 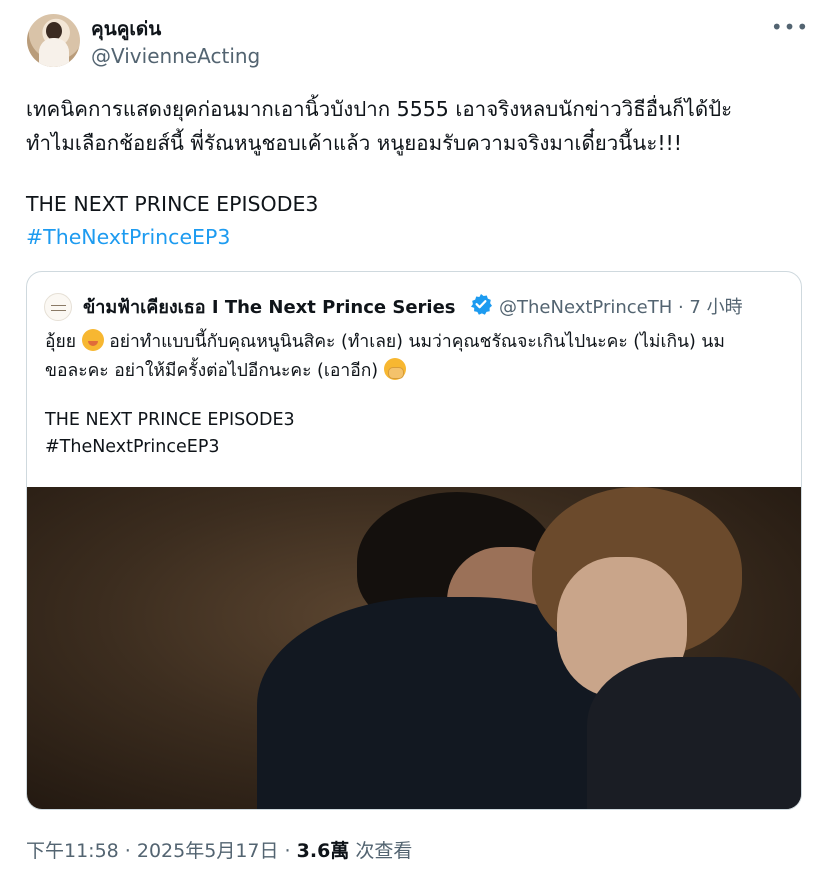 I want to click on shy-face-icon, so click(x=92, y=340).